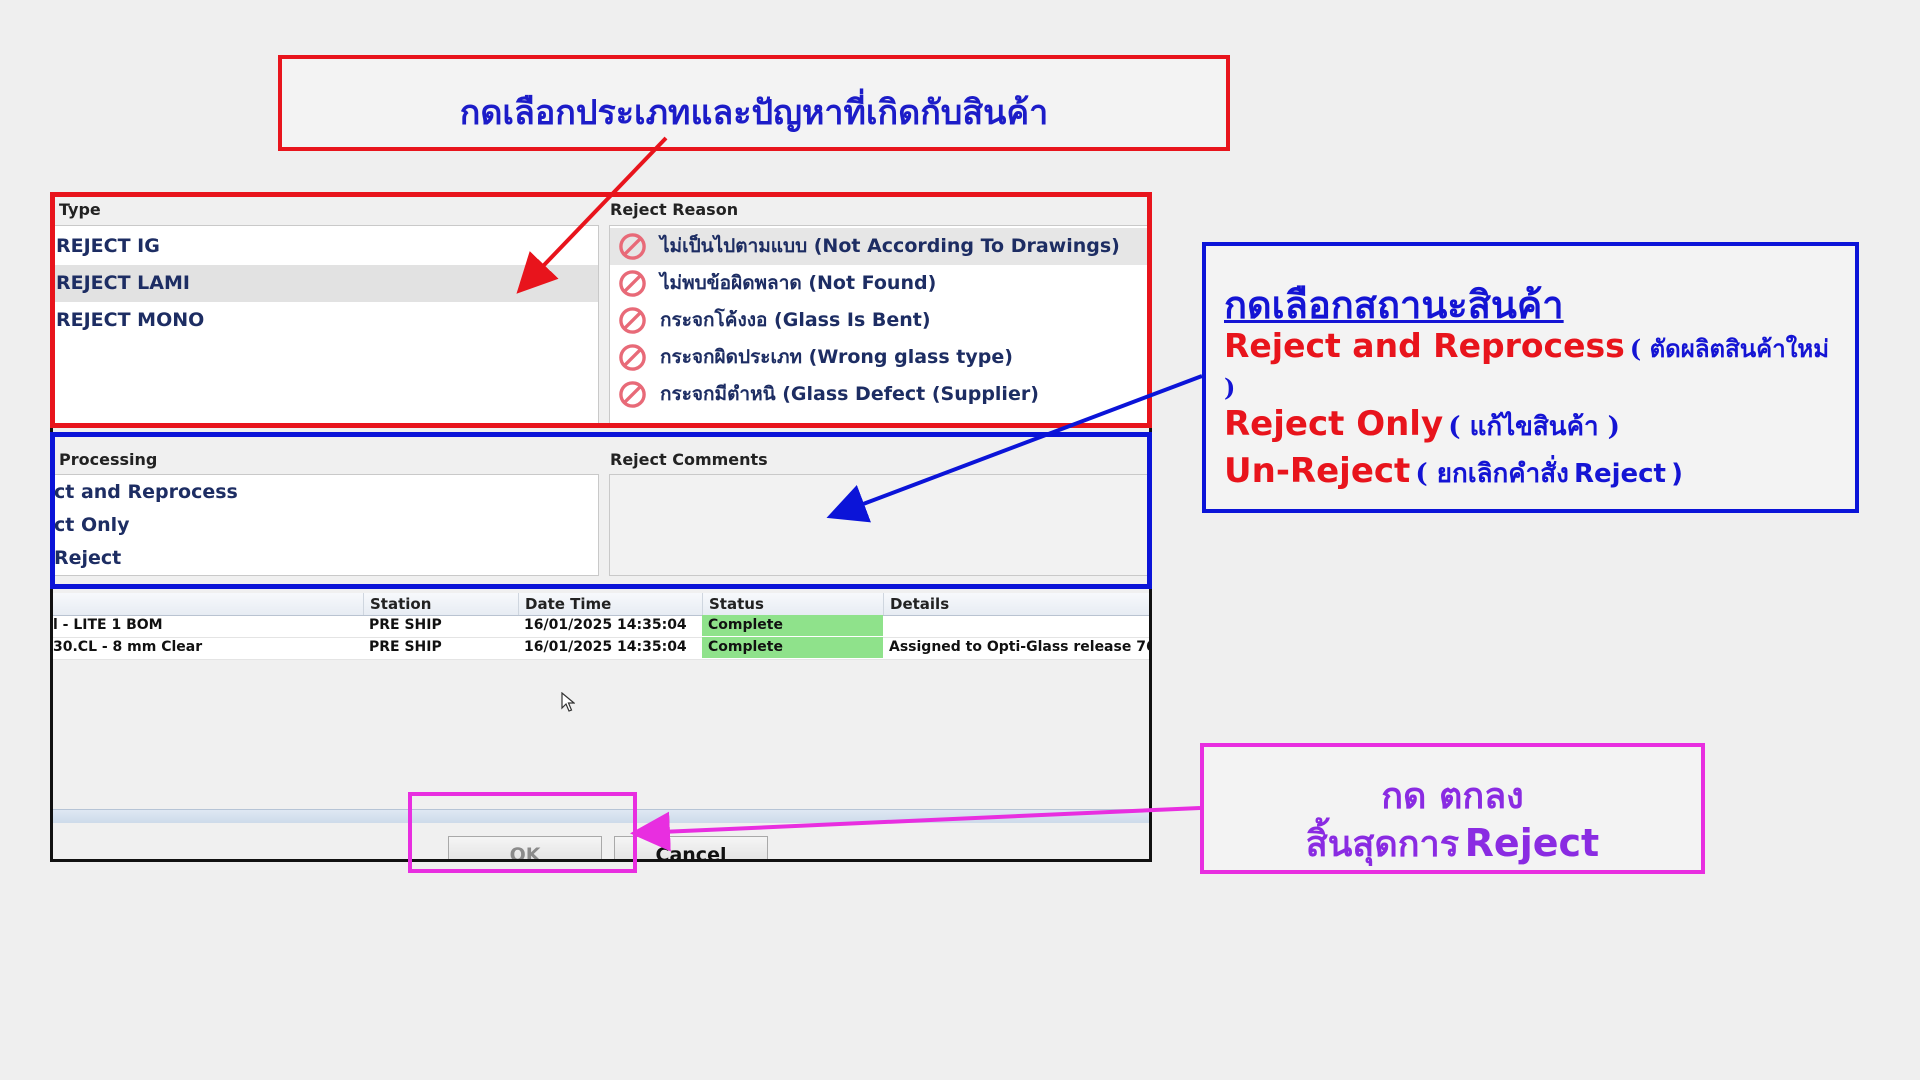 The width and height of the screenshot is (1920, 1080). I want to click on column-header-status: Status, so click(792, 604).